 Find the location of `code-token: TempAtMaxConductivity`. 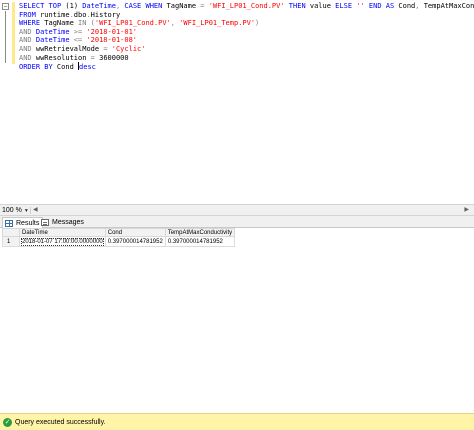

code-token: TempAtMaxConductivity is located at coordinates (448, 6).